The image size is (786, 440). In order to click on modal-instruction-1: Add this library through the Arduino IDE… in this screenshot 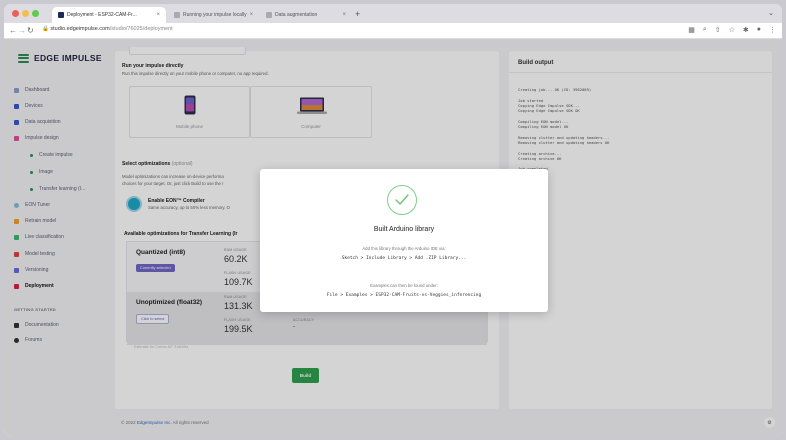, I will do `click(404, 248)`.